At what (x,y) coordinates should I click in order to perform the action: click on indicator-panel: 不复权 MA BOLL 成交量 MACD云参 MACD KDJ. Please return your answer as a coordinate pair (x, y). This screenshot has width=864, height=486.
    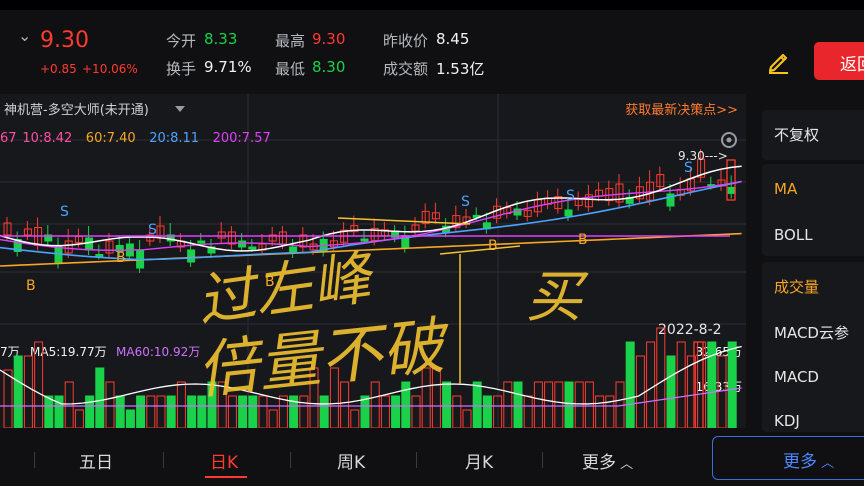
    Looking at the image, I should click on (810, 263).